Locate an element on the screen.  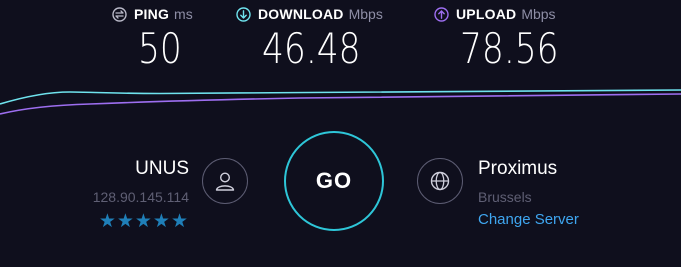
ping-value: 50 is located at coordinates (160, 48).